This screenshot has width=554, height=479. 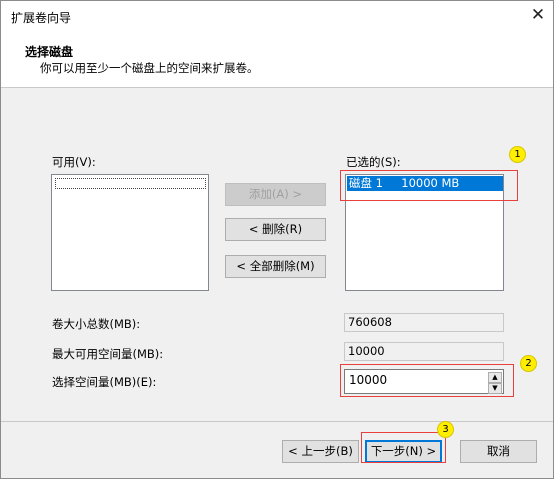 I want to click on total-size-label: 卷大小总数(MB):, so click(x=96, y=324).